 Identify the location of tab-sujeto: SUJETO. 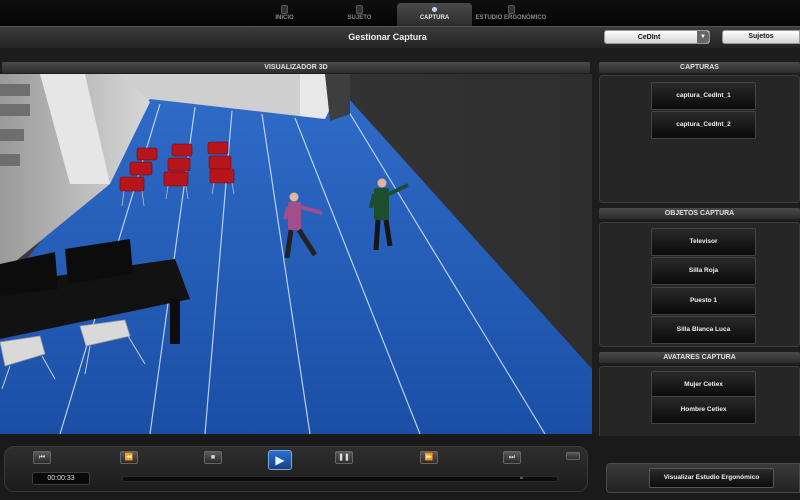
(359, 14).